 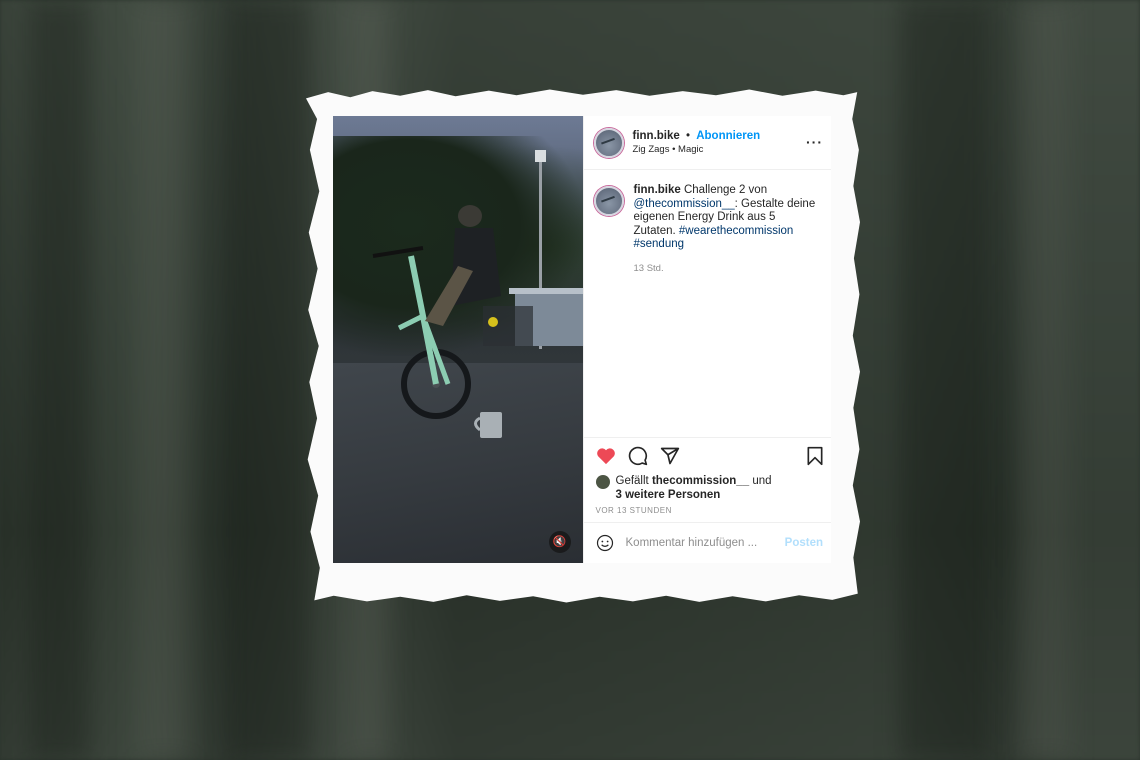 What do you see at coordinates (656, 136) in the screenshot?
I see `username-link: finn.bike` at bounding box center [656, 136].